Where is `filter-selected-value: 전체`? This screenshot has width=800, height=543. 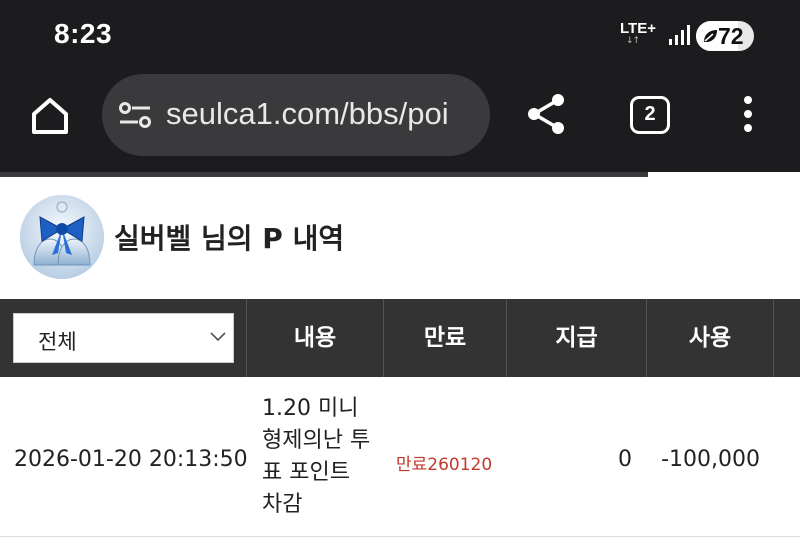 filter-selected-value: 전체 is located at coordinates (57, 342).